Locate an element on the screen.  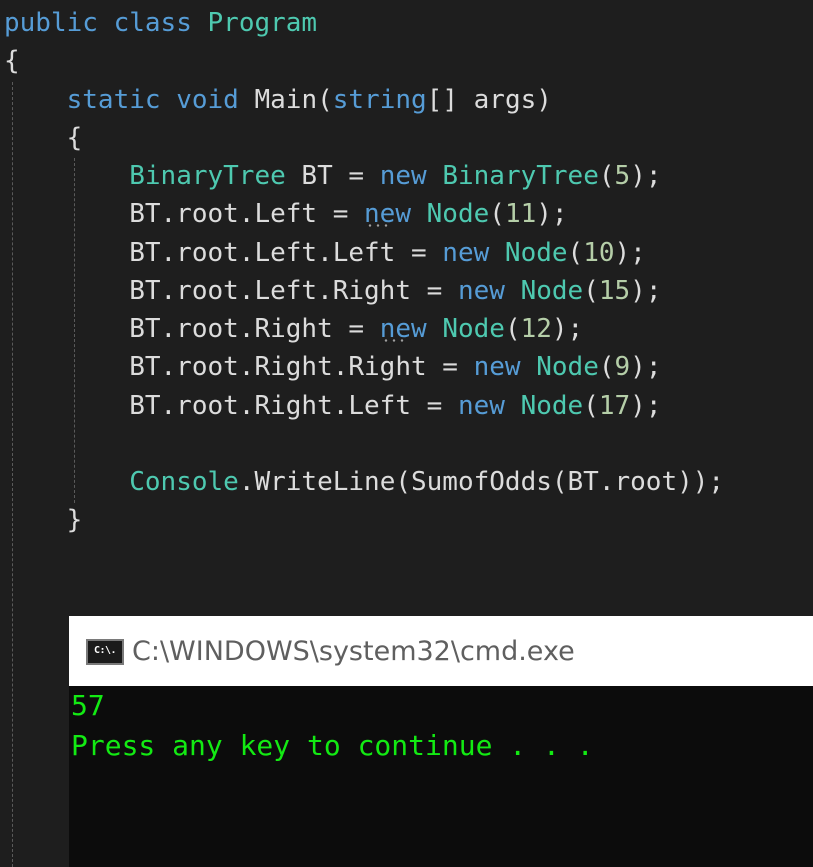
number-token: 9 is located at coordinates (622, 367).